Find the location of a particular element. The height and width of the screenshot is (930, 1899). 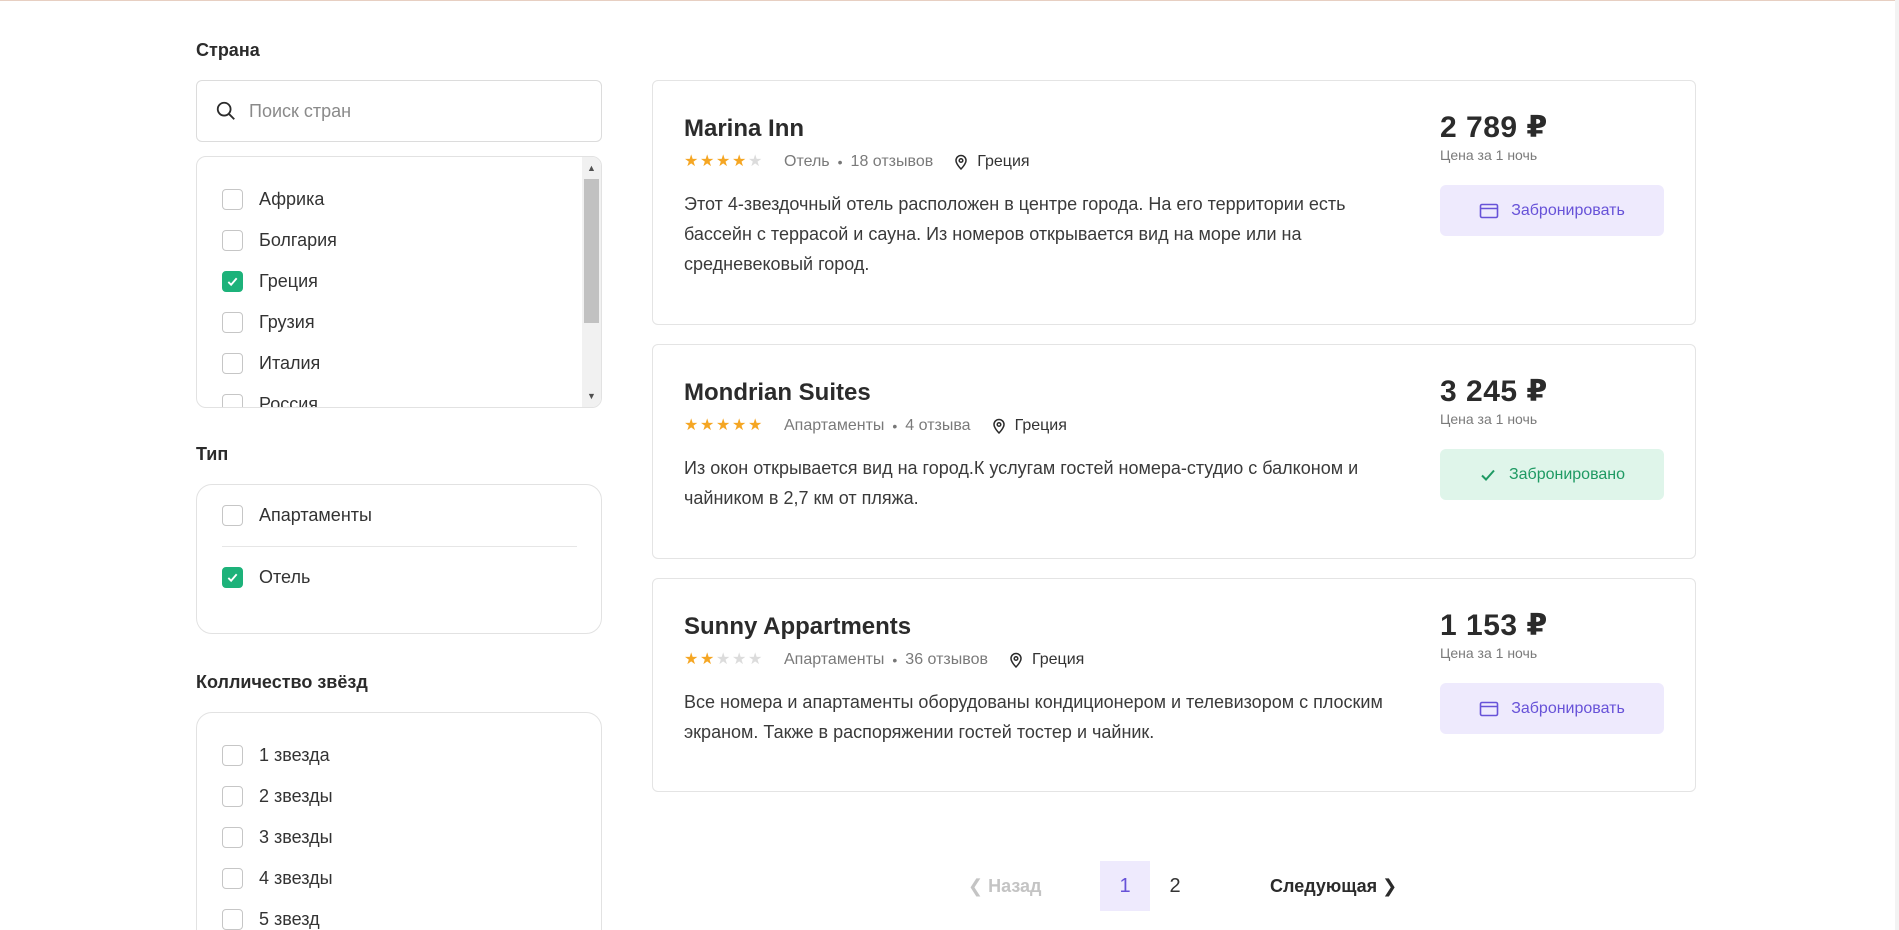

review-count: 18 отзывов is located at coordinates (892, 162).